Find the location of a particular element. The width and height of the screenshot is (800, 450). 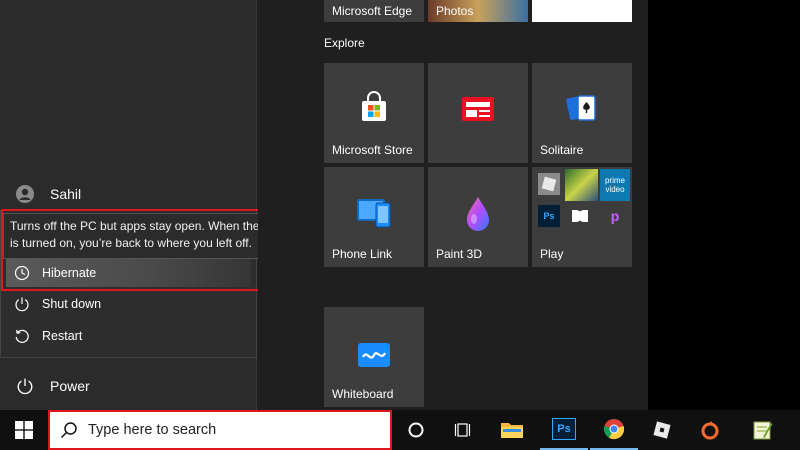

shut-down-label: Shut down is located at coordinates (72, 304).